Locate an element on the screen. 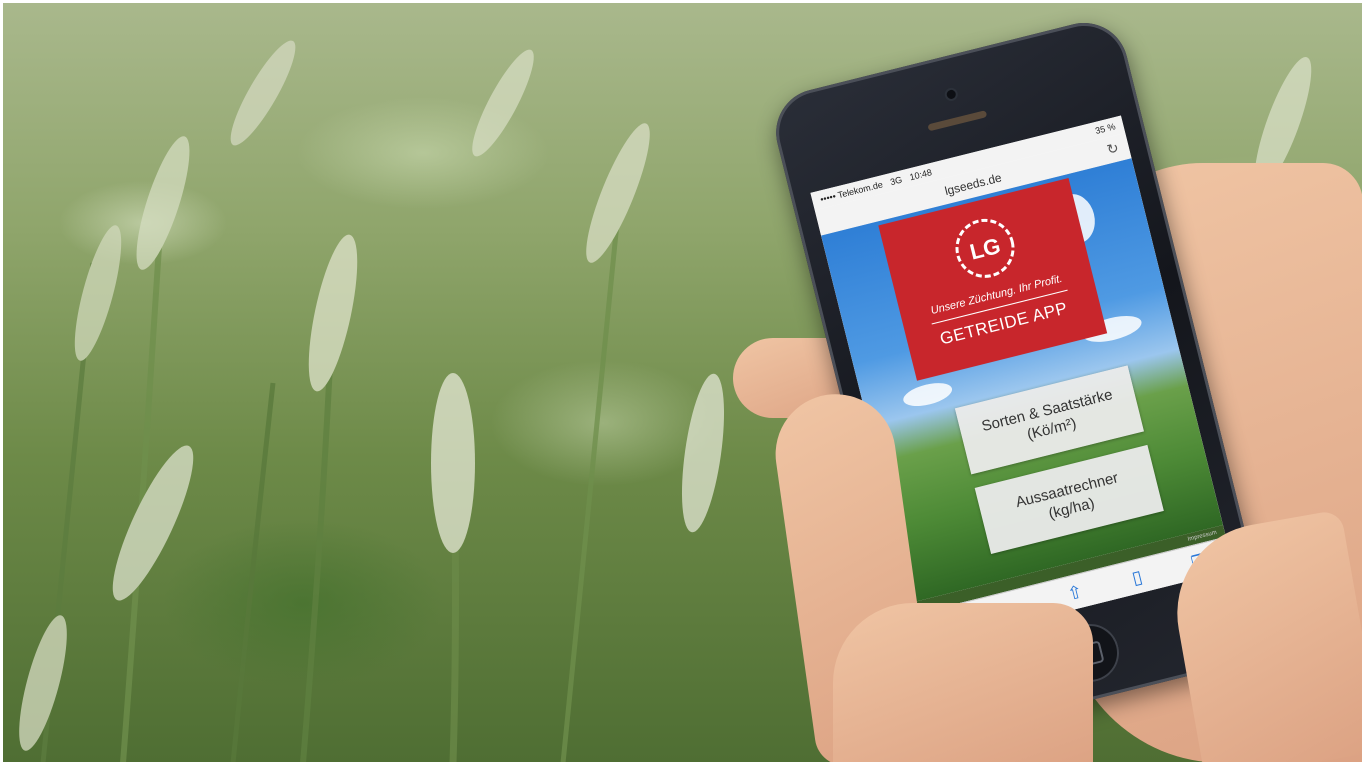 Image resolution: width=1369 pixels, height=765 pixels. ring-finger is located at coordinates (963, 682).